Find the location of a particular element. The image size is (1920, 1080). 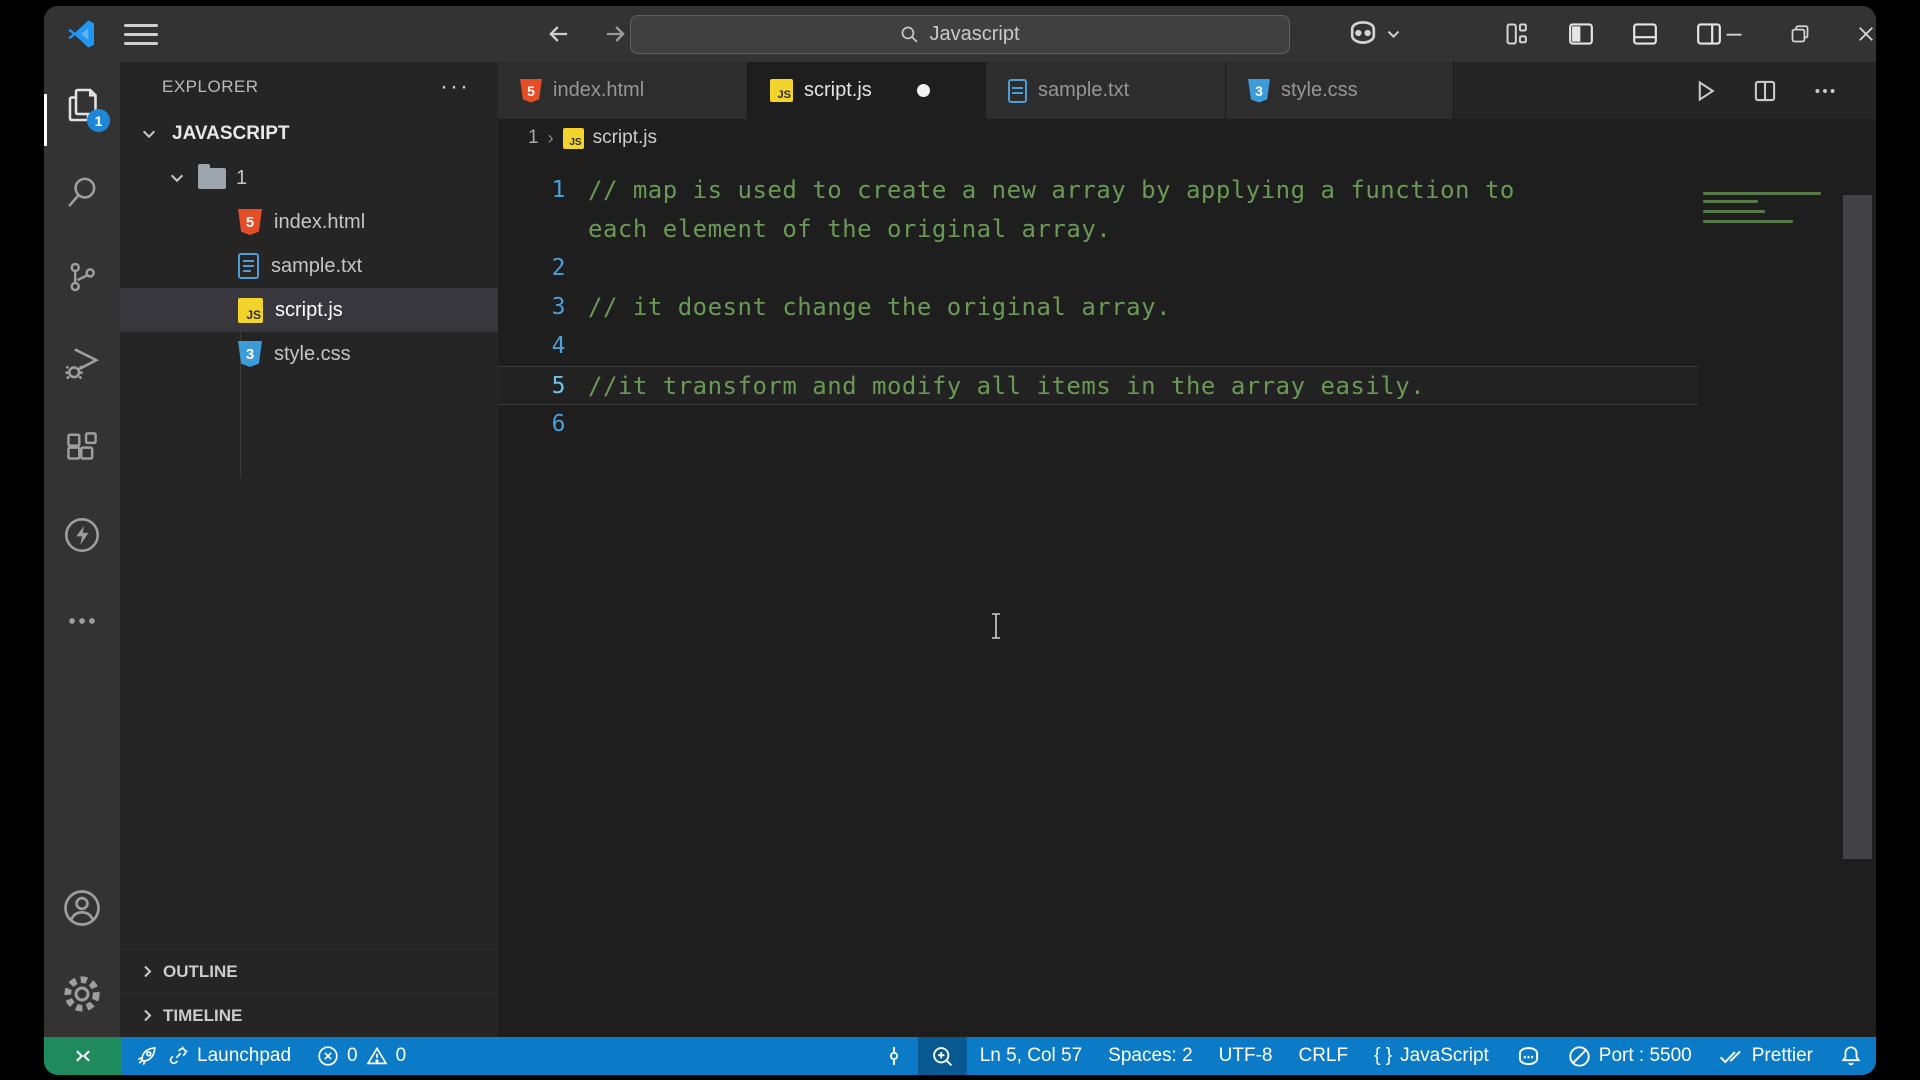

nav-back-button is located at coordinates (559, 34).